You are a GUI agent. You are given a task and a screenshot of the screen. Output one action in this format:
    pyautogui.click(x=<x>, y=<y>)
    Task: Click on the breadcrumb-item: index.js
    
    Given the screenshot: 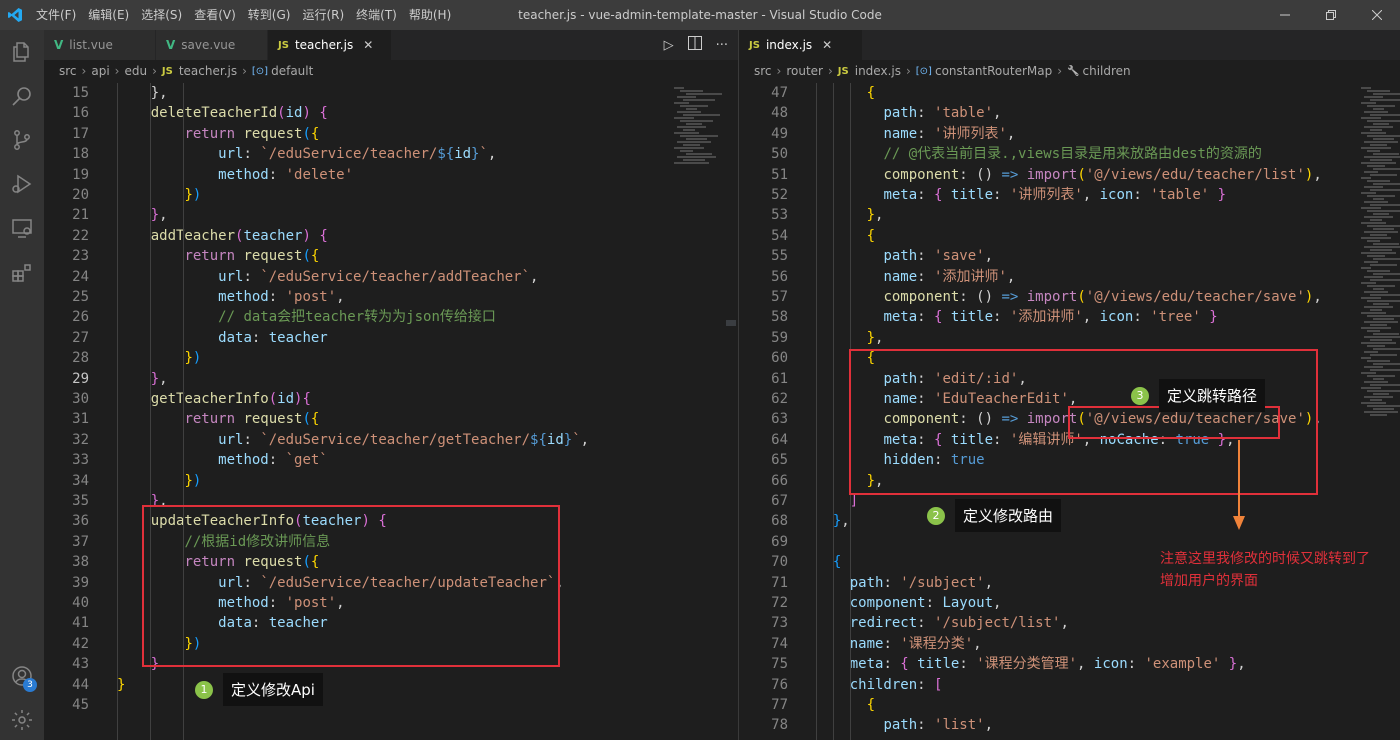 What is the action you would take?
    pyautogui.click(x=878, y=71)
    